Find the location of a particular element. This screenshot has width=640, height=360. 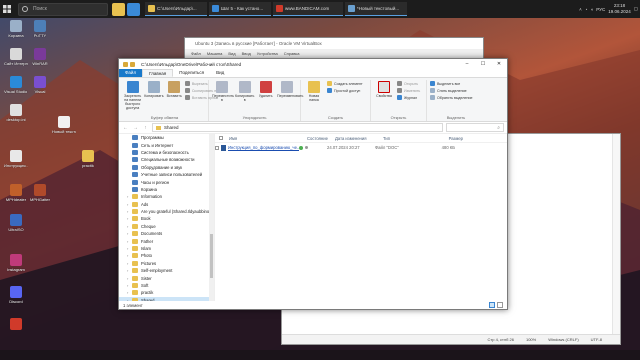

tab-view: Вид is located at coordinates (220, 73).